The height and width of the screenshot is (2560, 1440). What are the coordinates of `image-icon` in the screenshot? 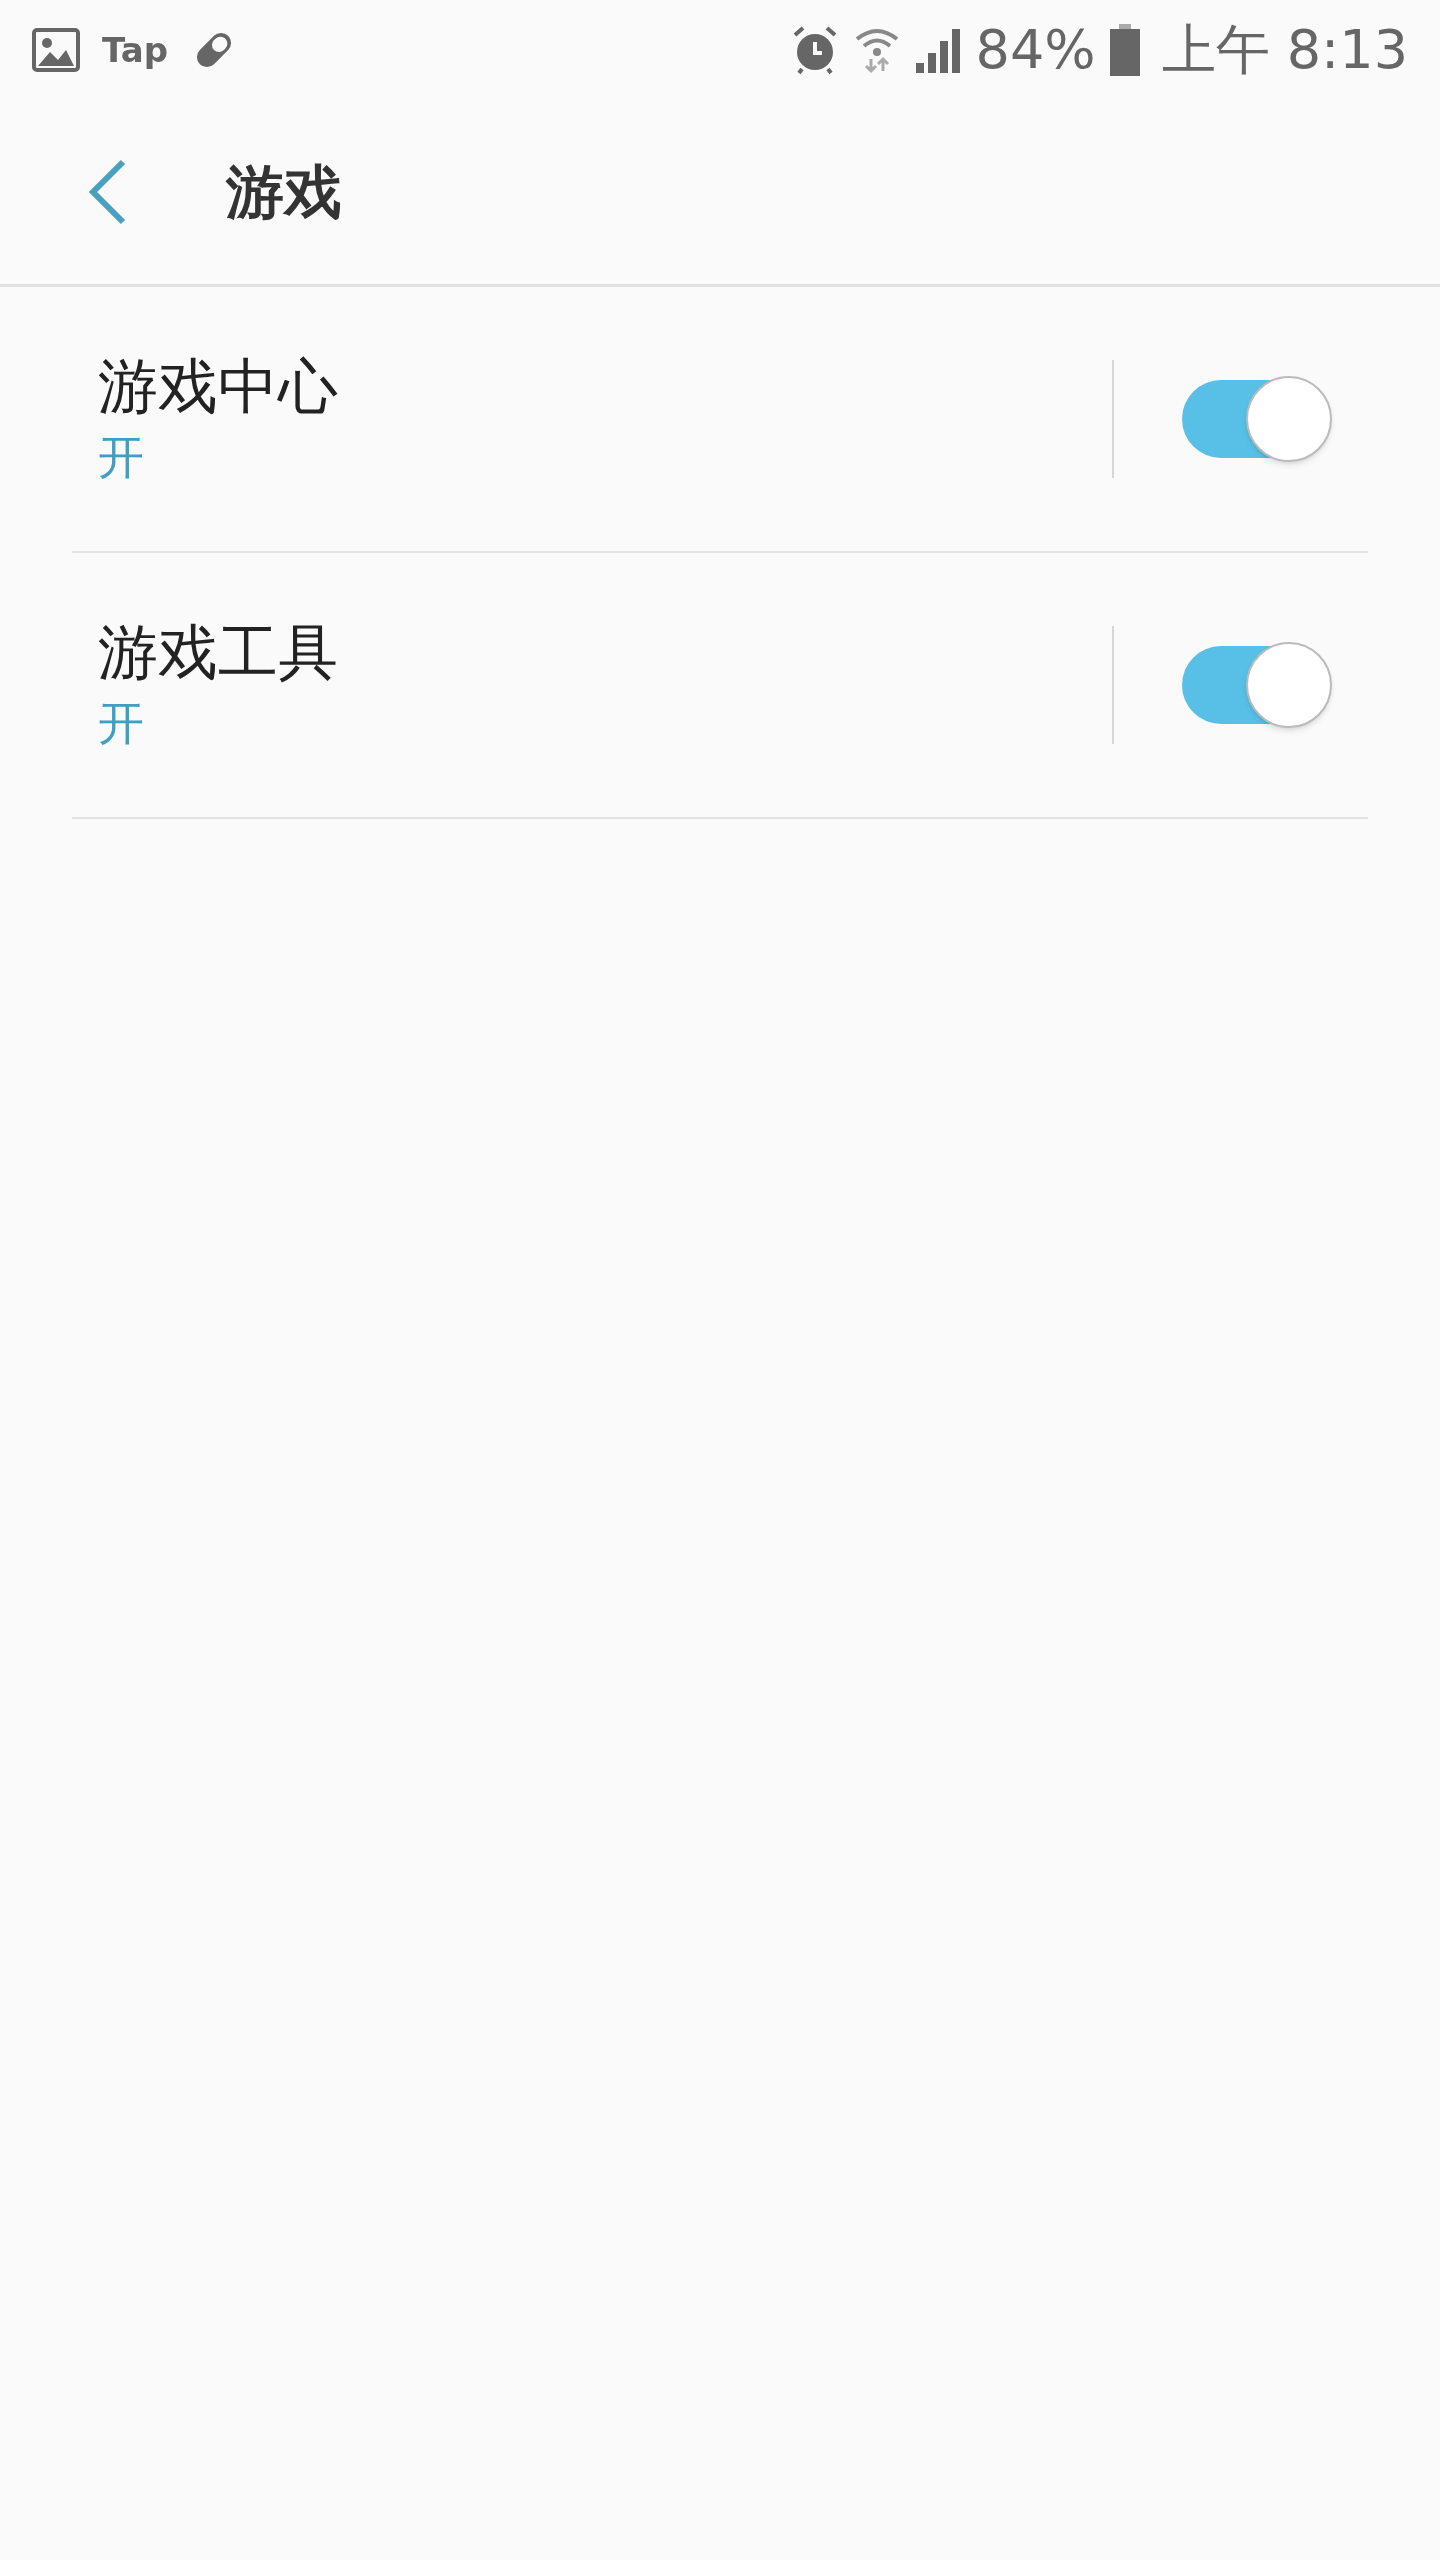 It's located at (56, 50).